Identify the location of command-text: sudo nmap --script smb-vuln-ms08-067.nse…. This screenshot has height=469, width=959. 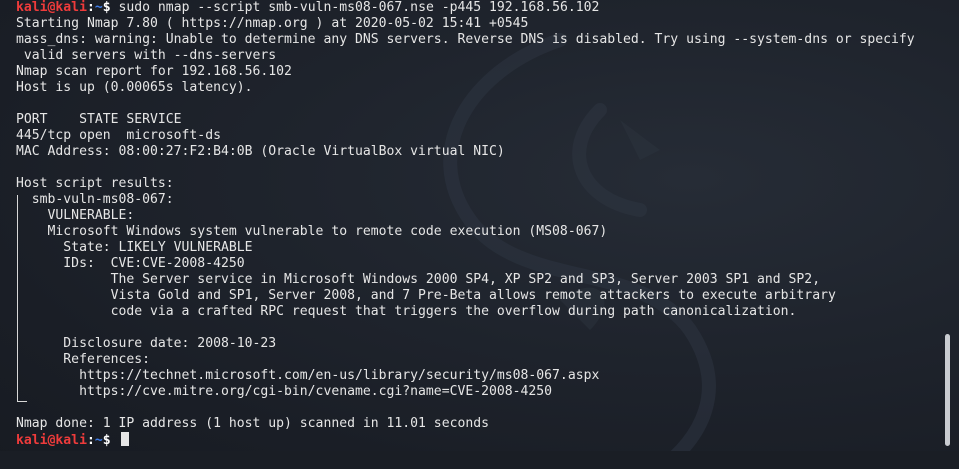
(355, 7).